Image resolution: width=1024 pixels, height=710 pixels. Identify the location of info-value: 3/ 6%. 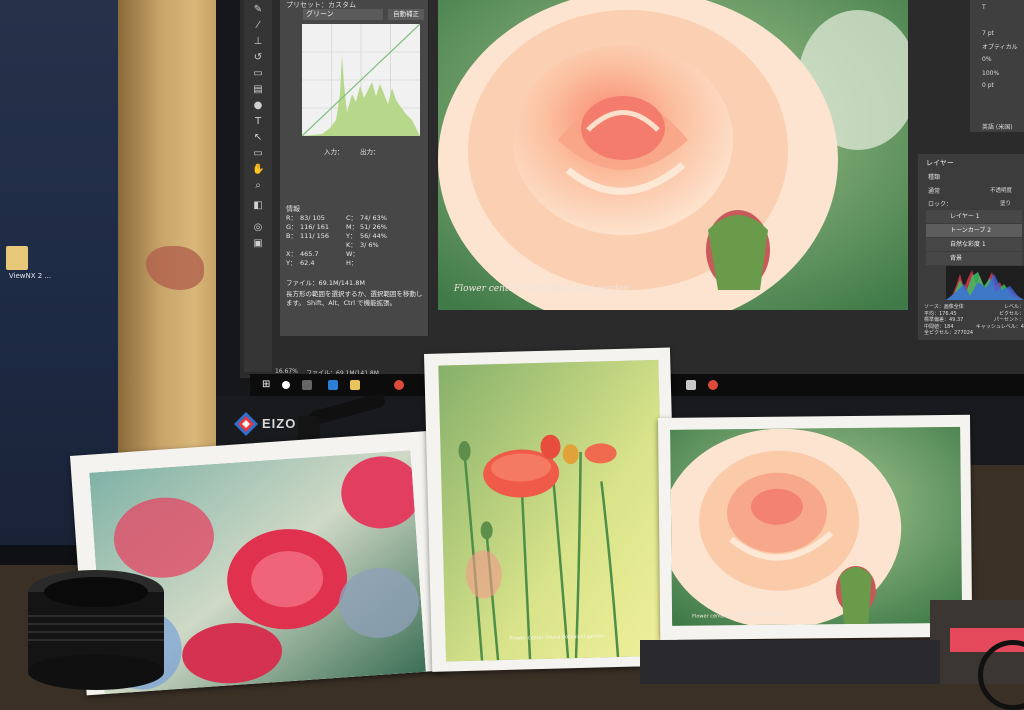
(369, 245).